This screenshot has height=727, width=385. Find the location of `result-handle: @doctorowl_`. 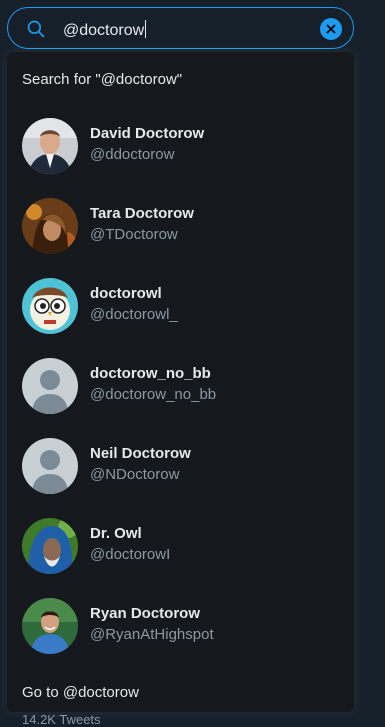

result-handle: @doctorowl_ is located at coordinates (134, 314).